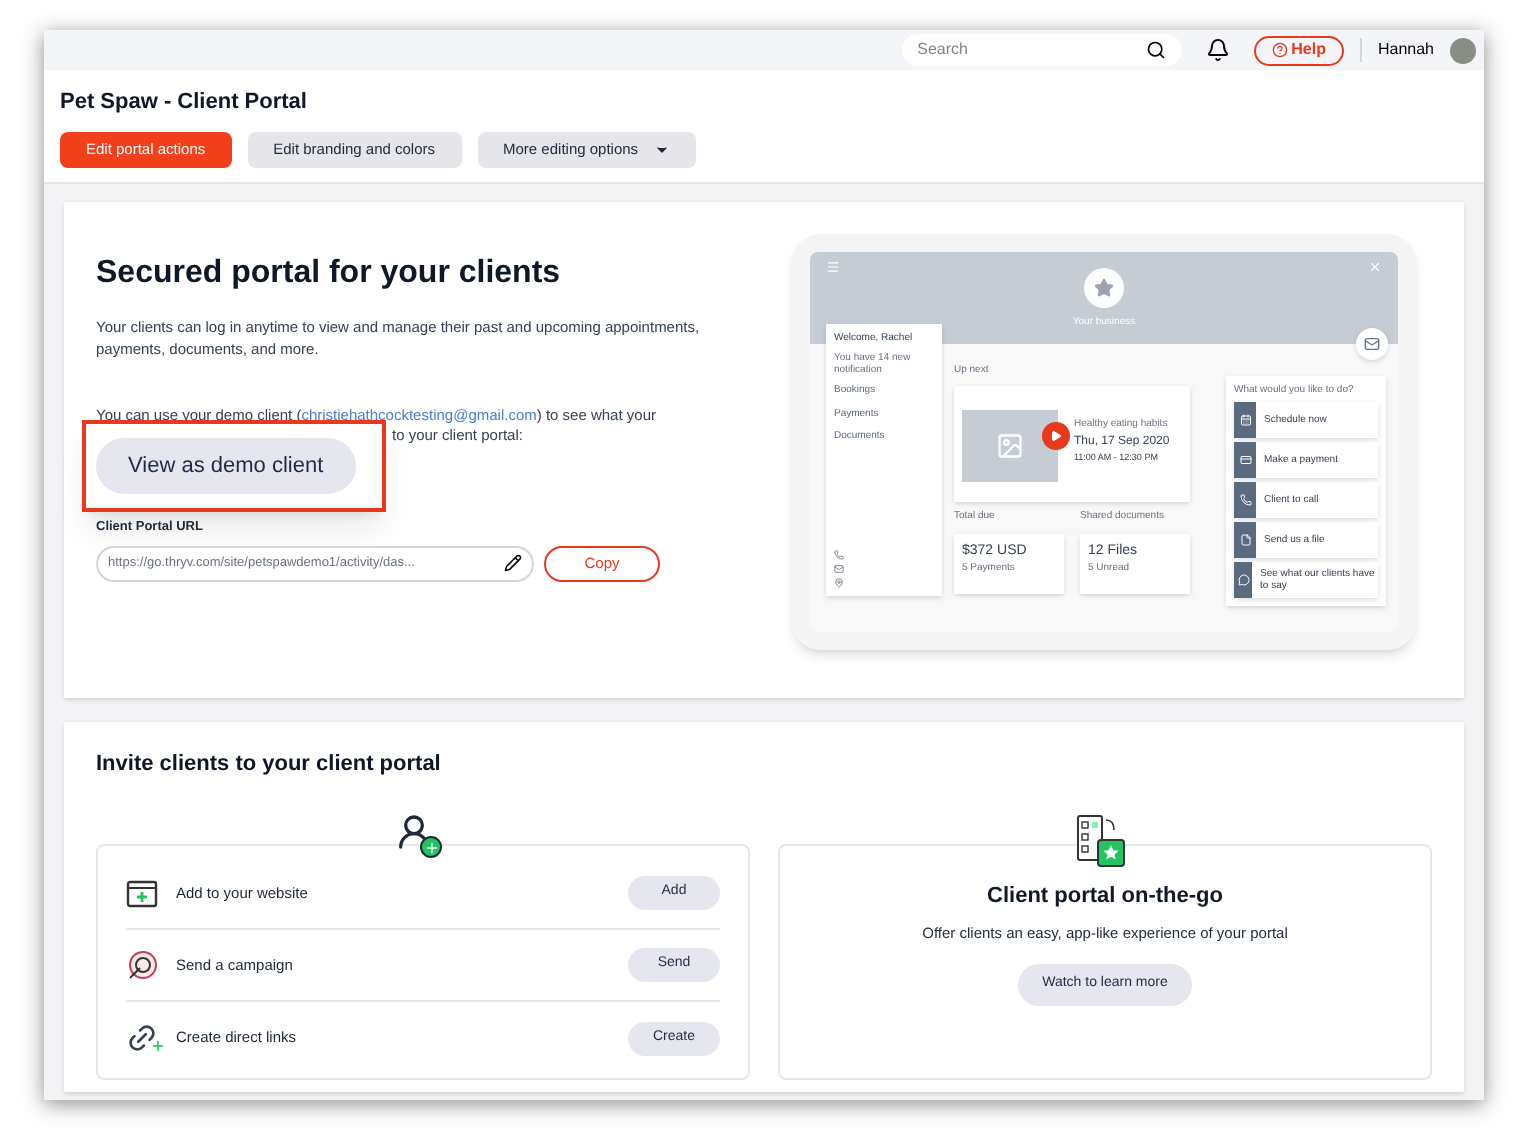  I want to click on mobile-title: Client portal on-the-go, so click(1105, 897).